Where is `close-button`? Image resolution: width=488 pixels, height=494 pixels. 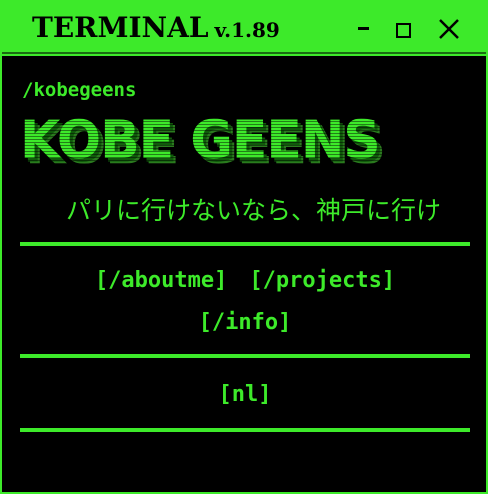 close-button is located at coordinates (449, 27).